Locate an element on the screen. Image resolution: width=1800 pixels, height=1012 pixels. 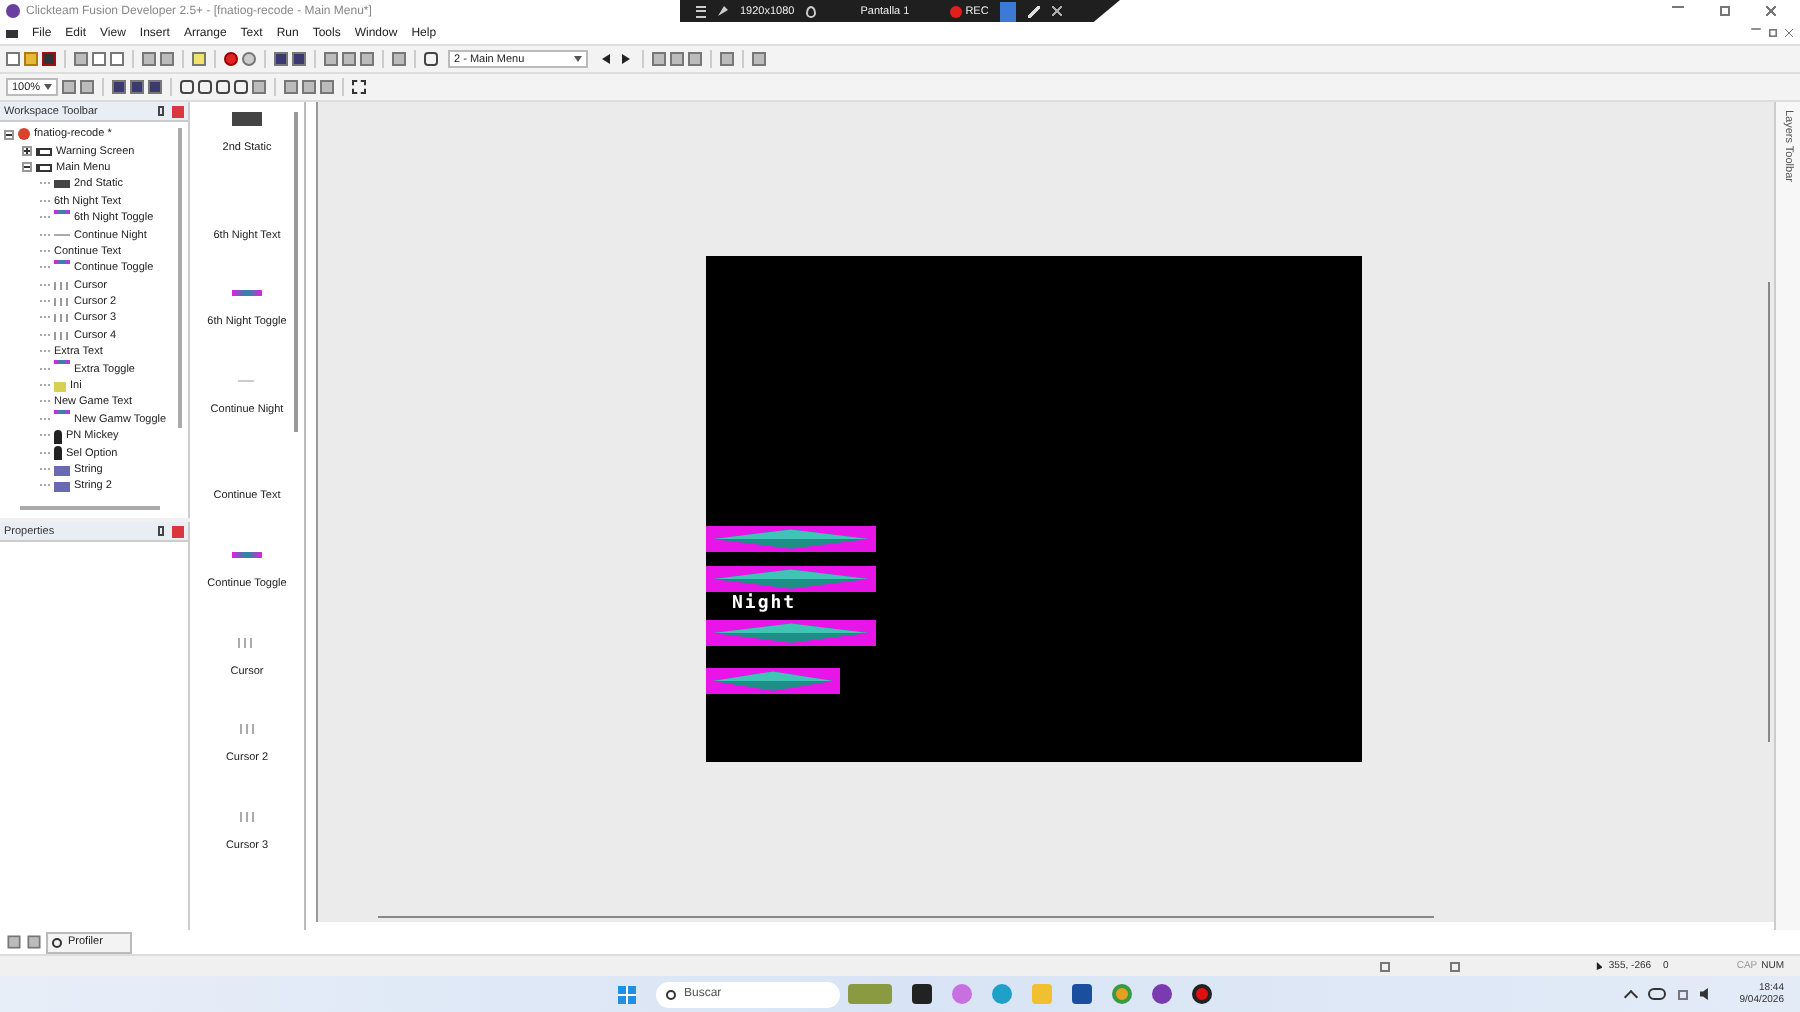
fit-icon is located at coordinates (359, 87).